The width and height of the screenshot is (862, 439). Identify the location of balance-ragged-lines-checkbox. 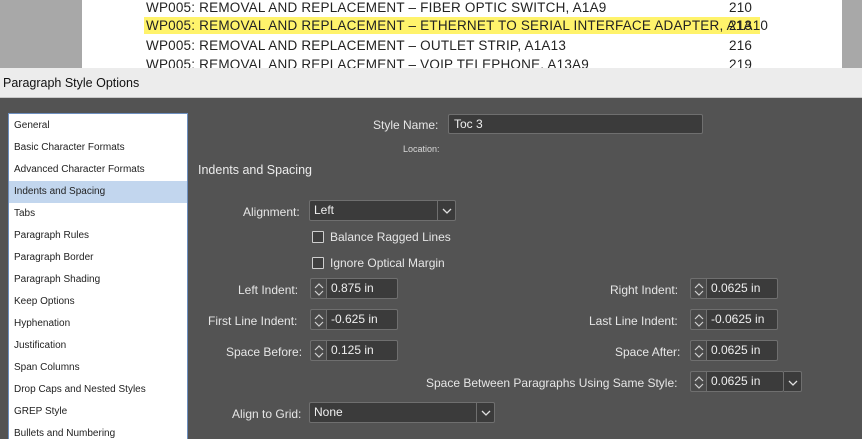
(318, 237).